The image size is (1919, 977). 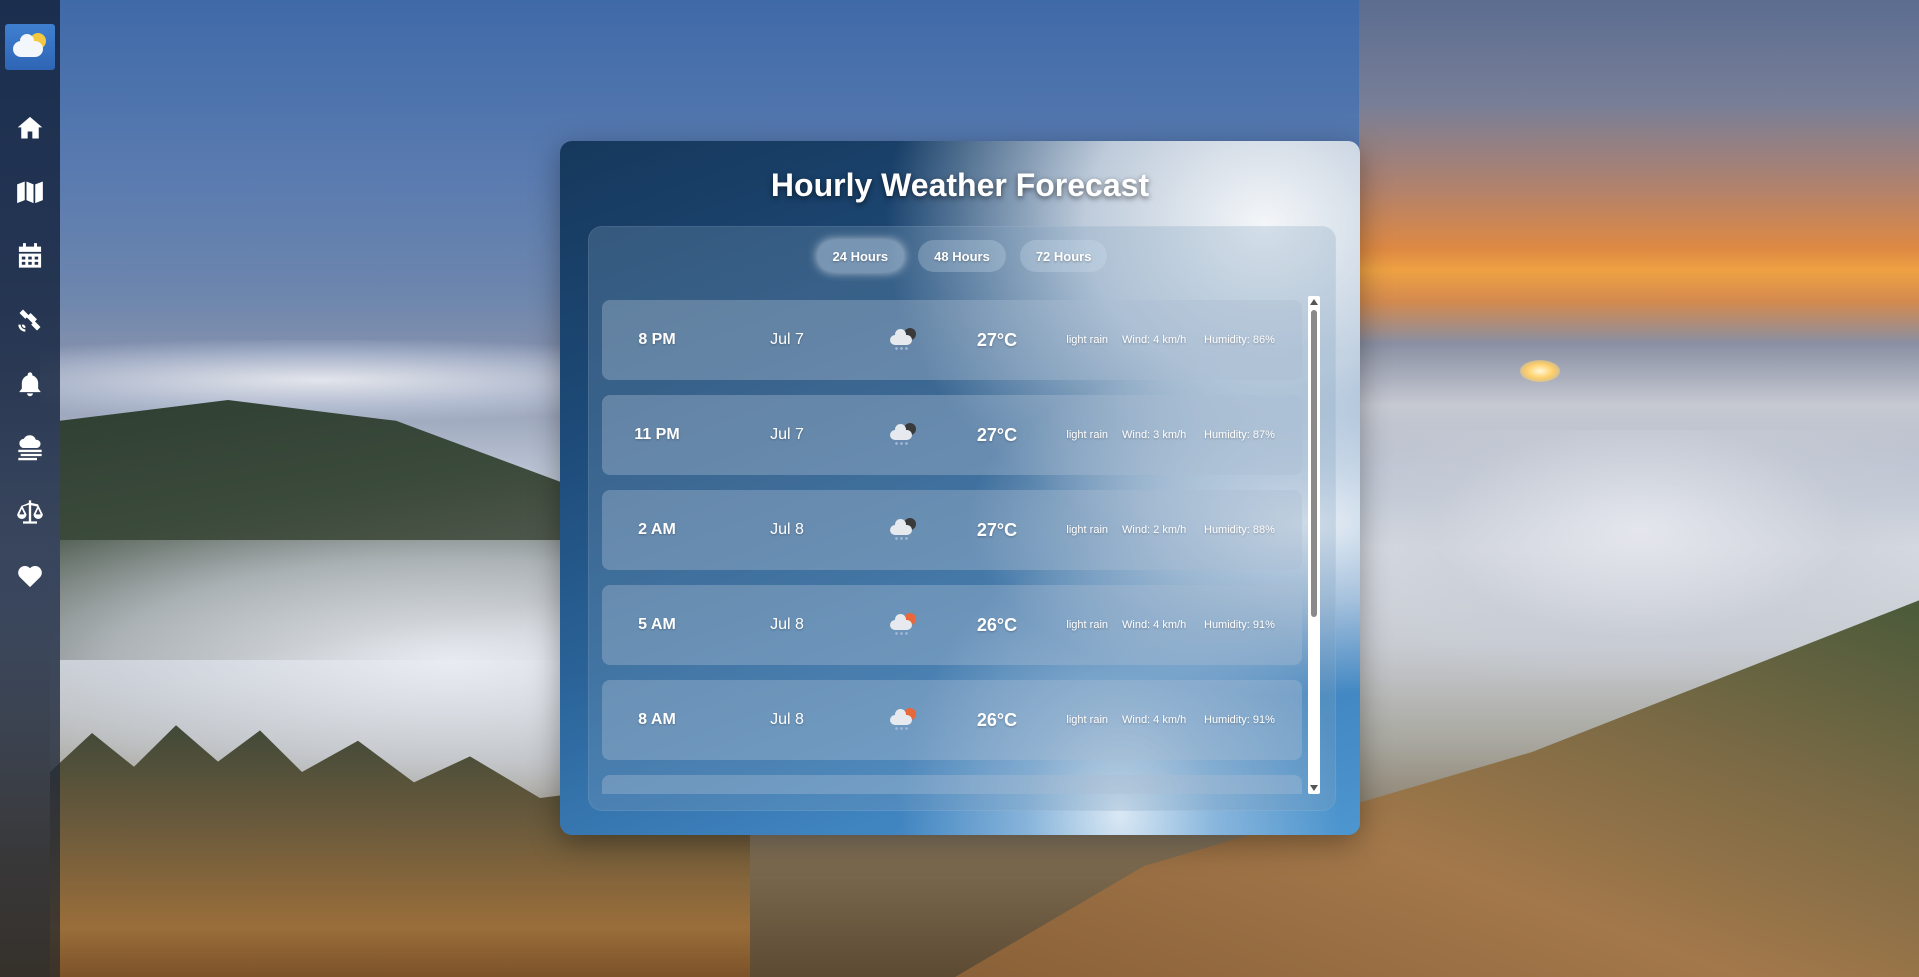 What do you see at coordinates (1314, 463) in the screenshot?
I see `scrollbar-thumb` at bounding box center [1314, 463].